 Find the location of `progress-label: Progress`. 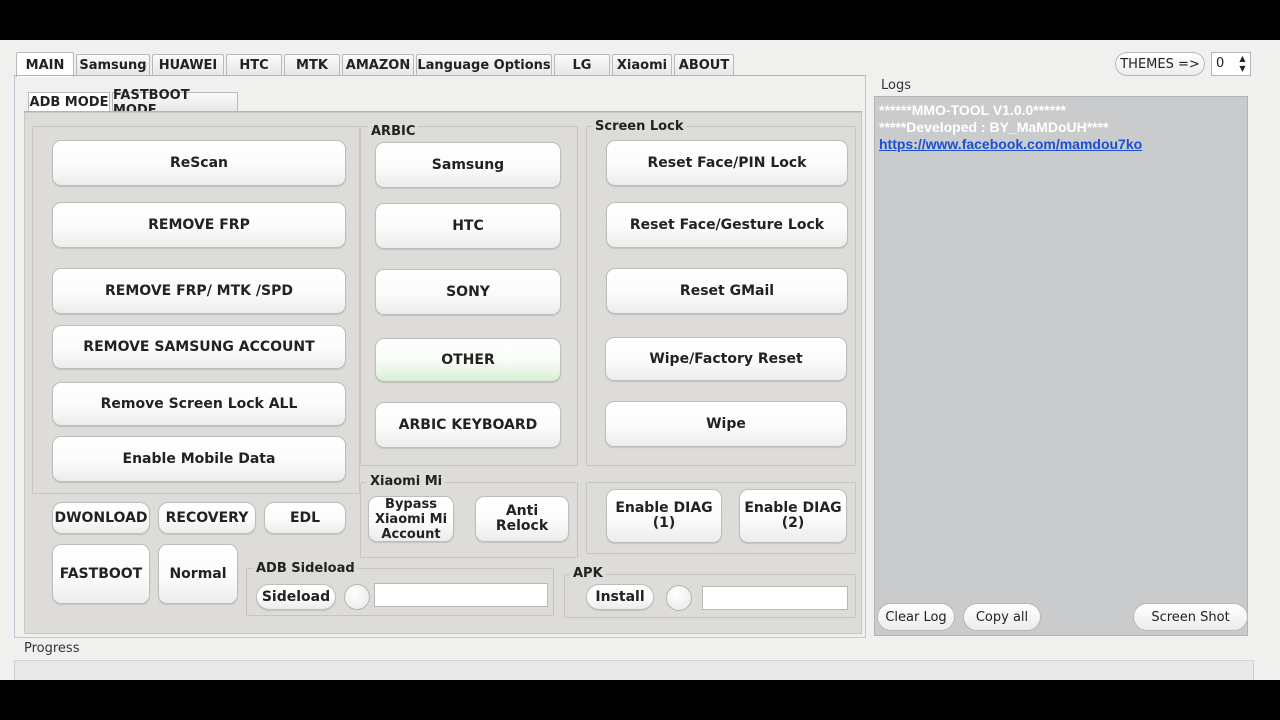

progress-label: Progress is located at coordinates (52, 648).